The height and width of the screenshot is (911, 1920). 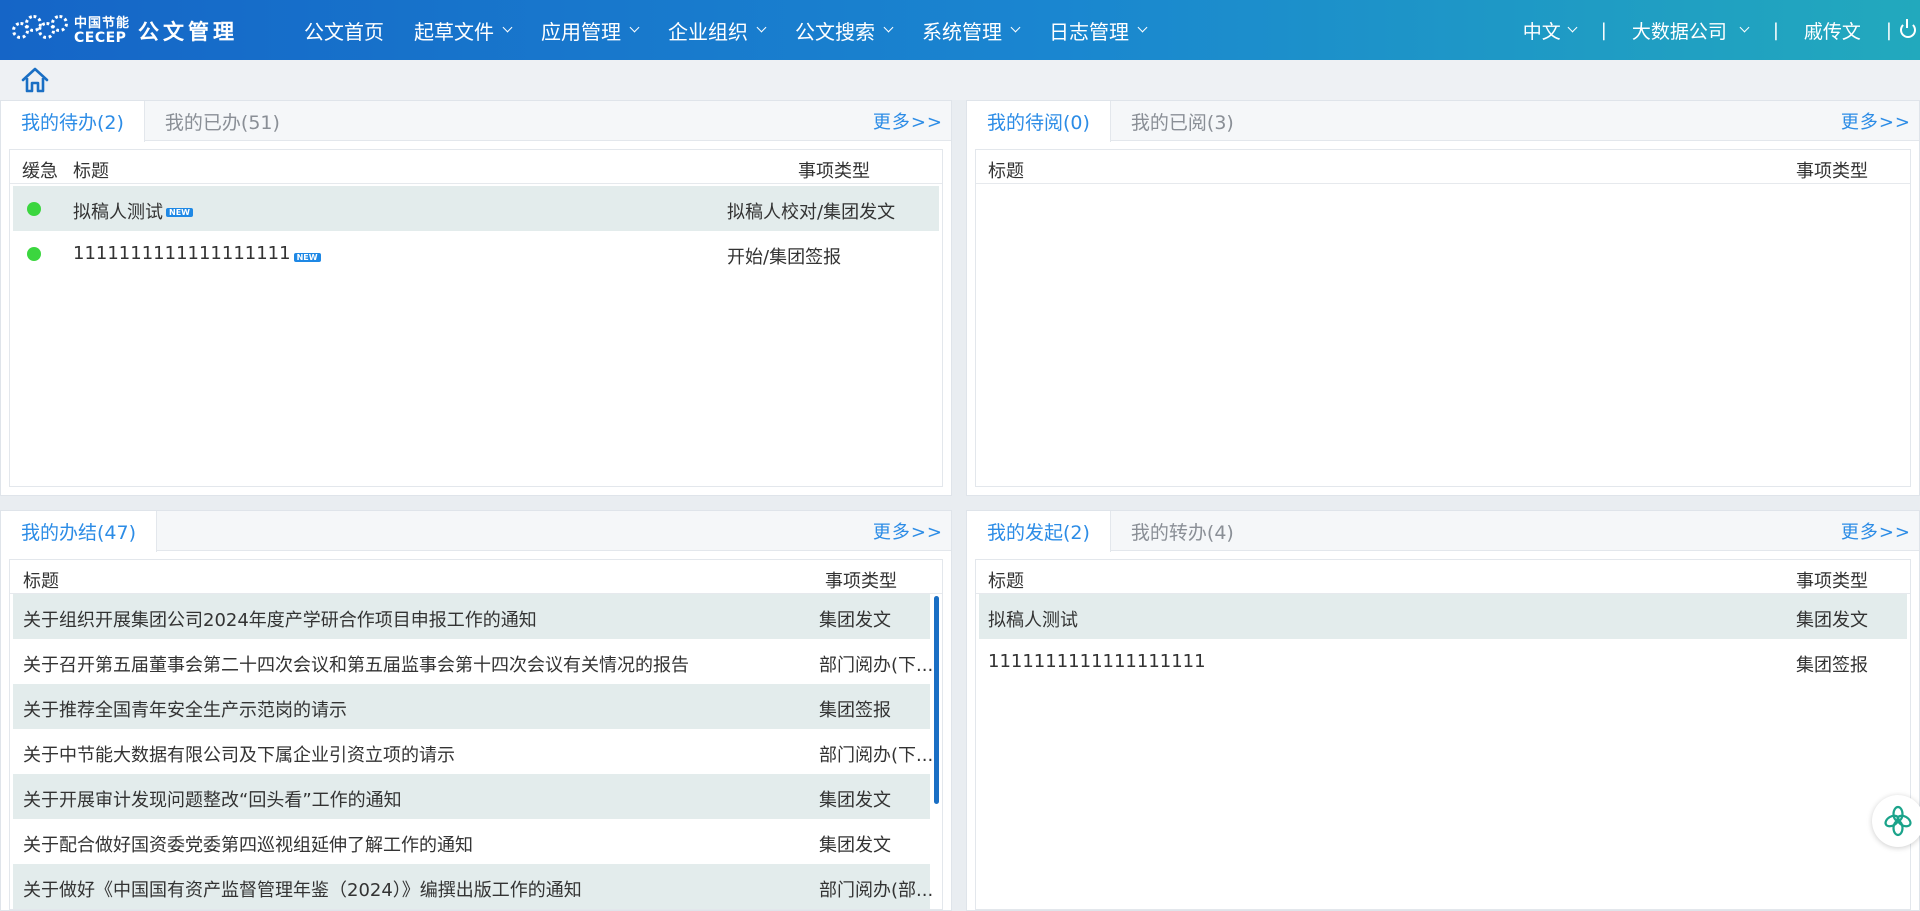 What do you see at coordinates (1443, 661) in the screenshot?
I see `table-row: 1111111111111111111 集团签报` at bounding box center [1443, 661].